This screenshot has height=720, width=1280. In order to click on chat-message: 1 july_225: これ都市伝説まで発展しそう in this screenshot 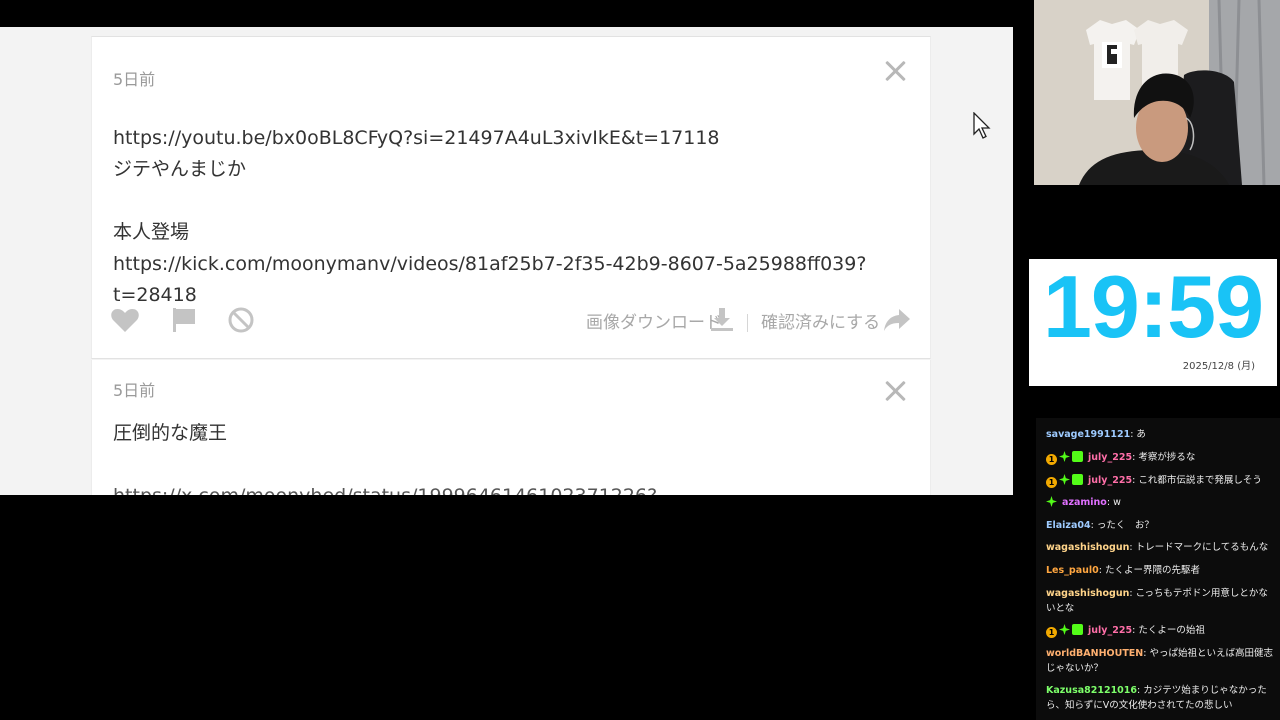, I will do `click(1161, 480)`.